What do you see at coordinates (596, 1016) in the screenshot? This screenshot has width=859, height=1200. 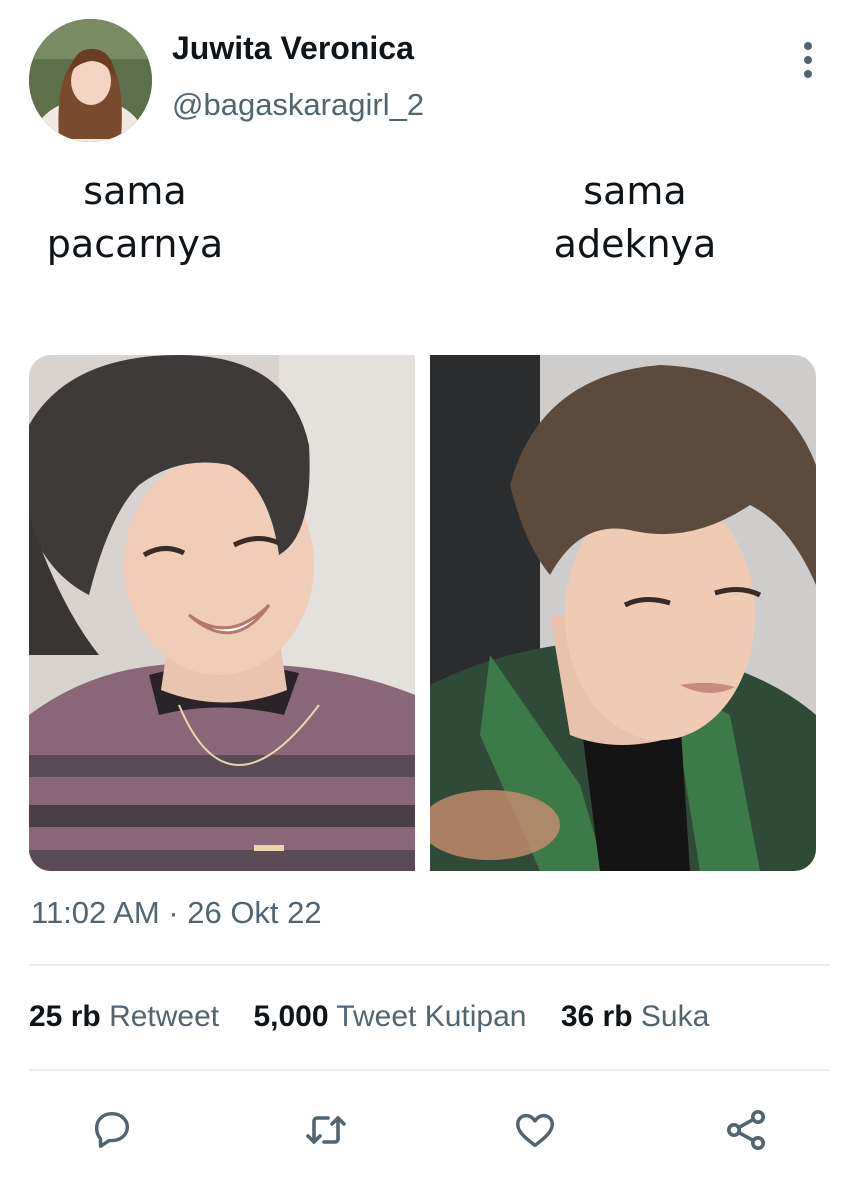 I see `likes-count: 36 rb` at bounding box center [596, 1016].